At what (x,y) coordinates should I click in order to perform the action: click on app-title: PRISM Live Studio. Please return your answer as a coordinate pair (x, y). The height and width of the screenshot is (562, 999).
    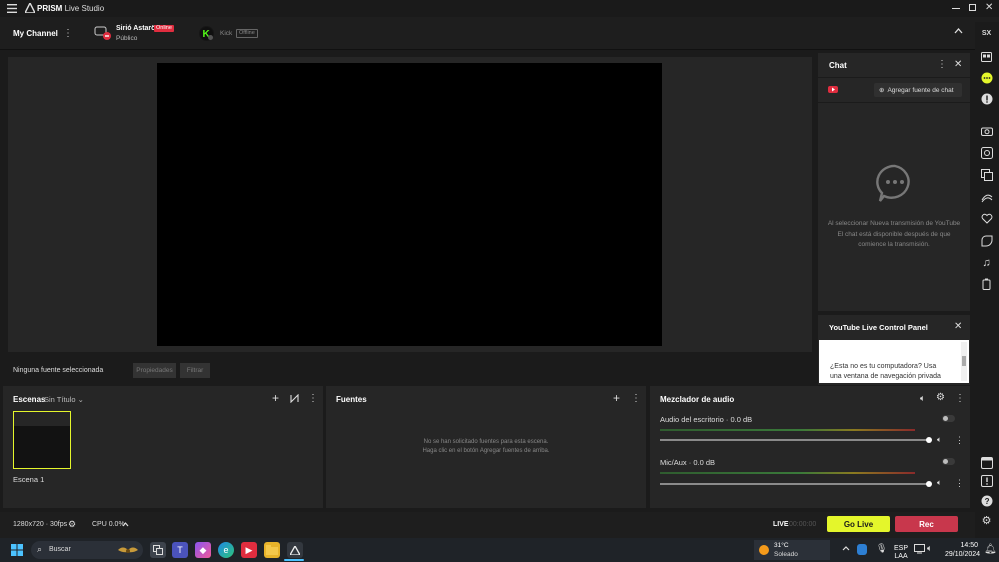
    Looking at the image, I should click on (71, 8).